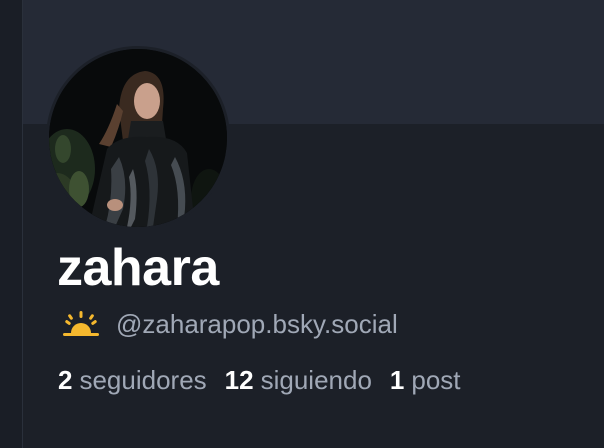  I want to click on following-label: siguiendo, so click(316, 379).